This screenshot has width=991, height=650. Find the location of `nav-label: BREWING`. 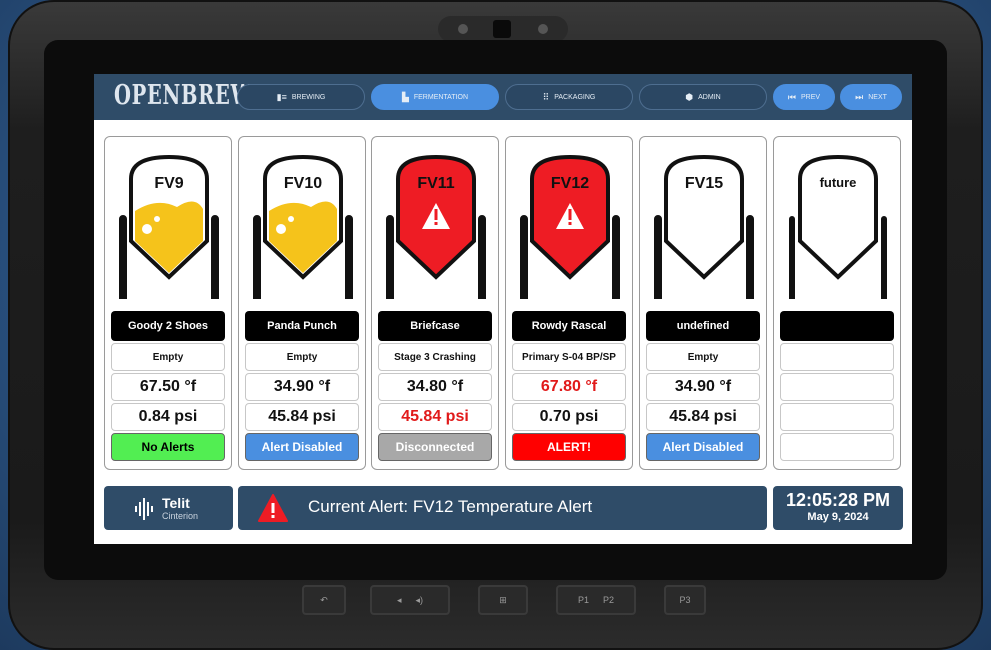

nav-label: BREWING is located at coordinates (308, 97).